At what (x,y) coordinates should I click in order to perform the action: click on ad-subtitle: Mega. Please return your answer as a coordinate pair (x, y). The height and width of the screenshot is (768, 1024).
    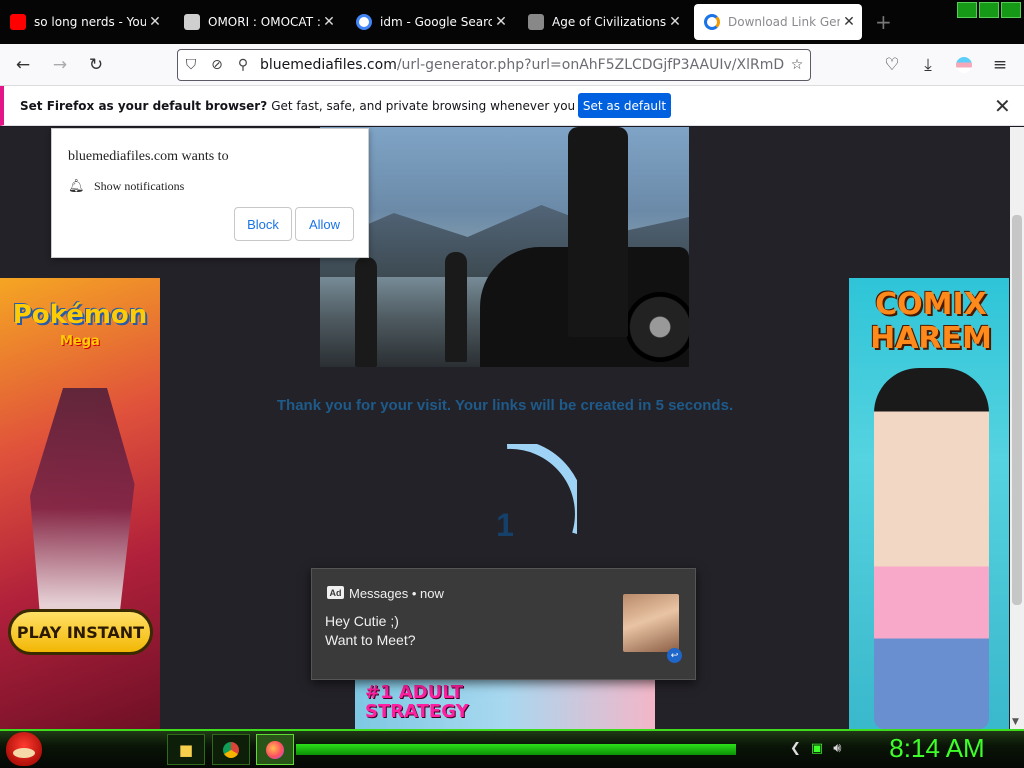
    Looking at the image, I should click on (80, 341).